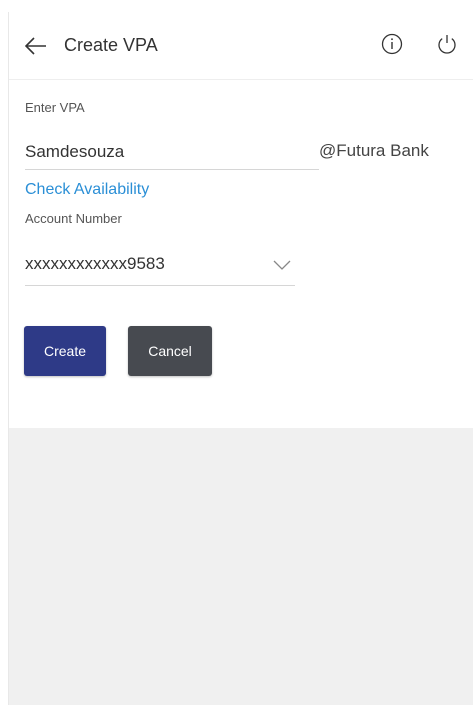  I want to click on arrow-left-icon, so click(35, 46).